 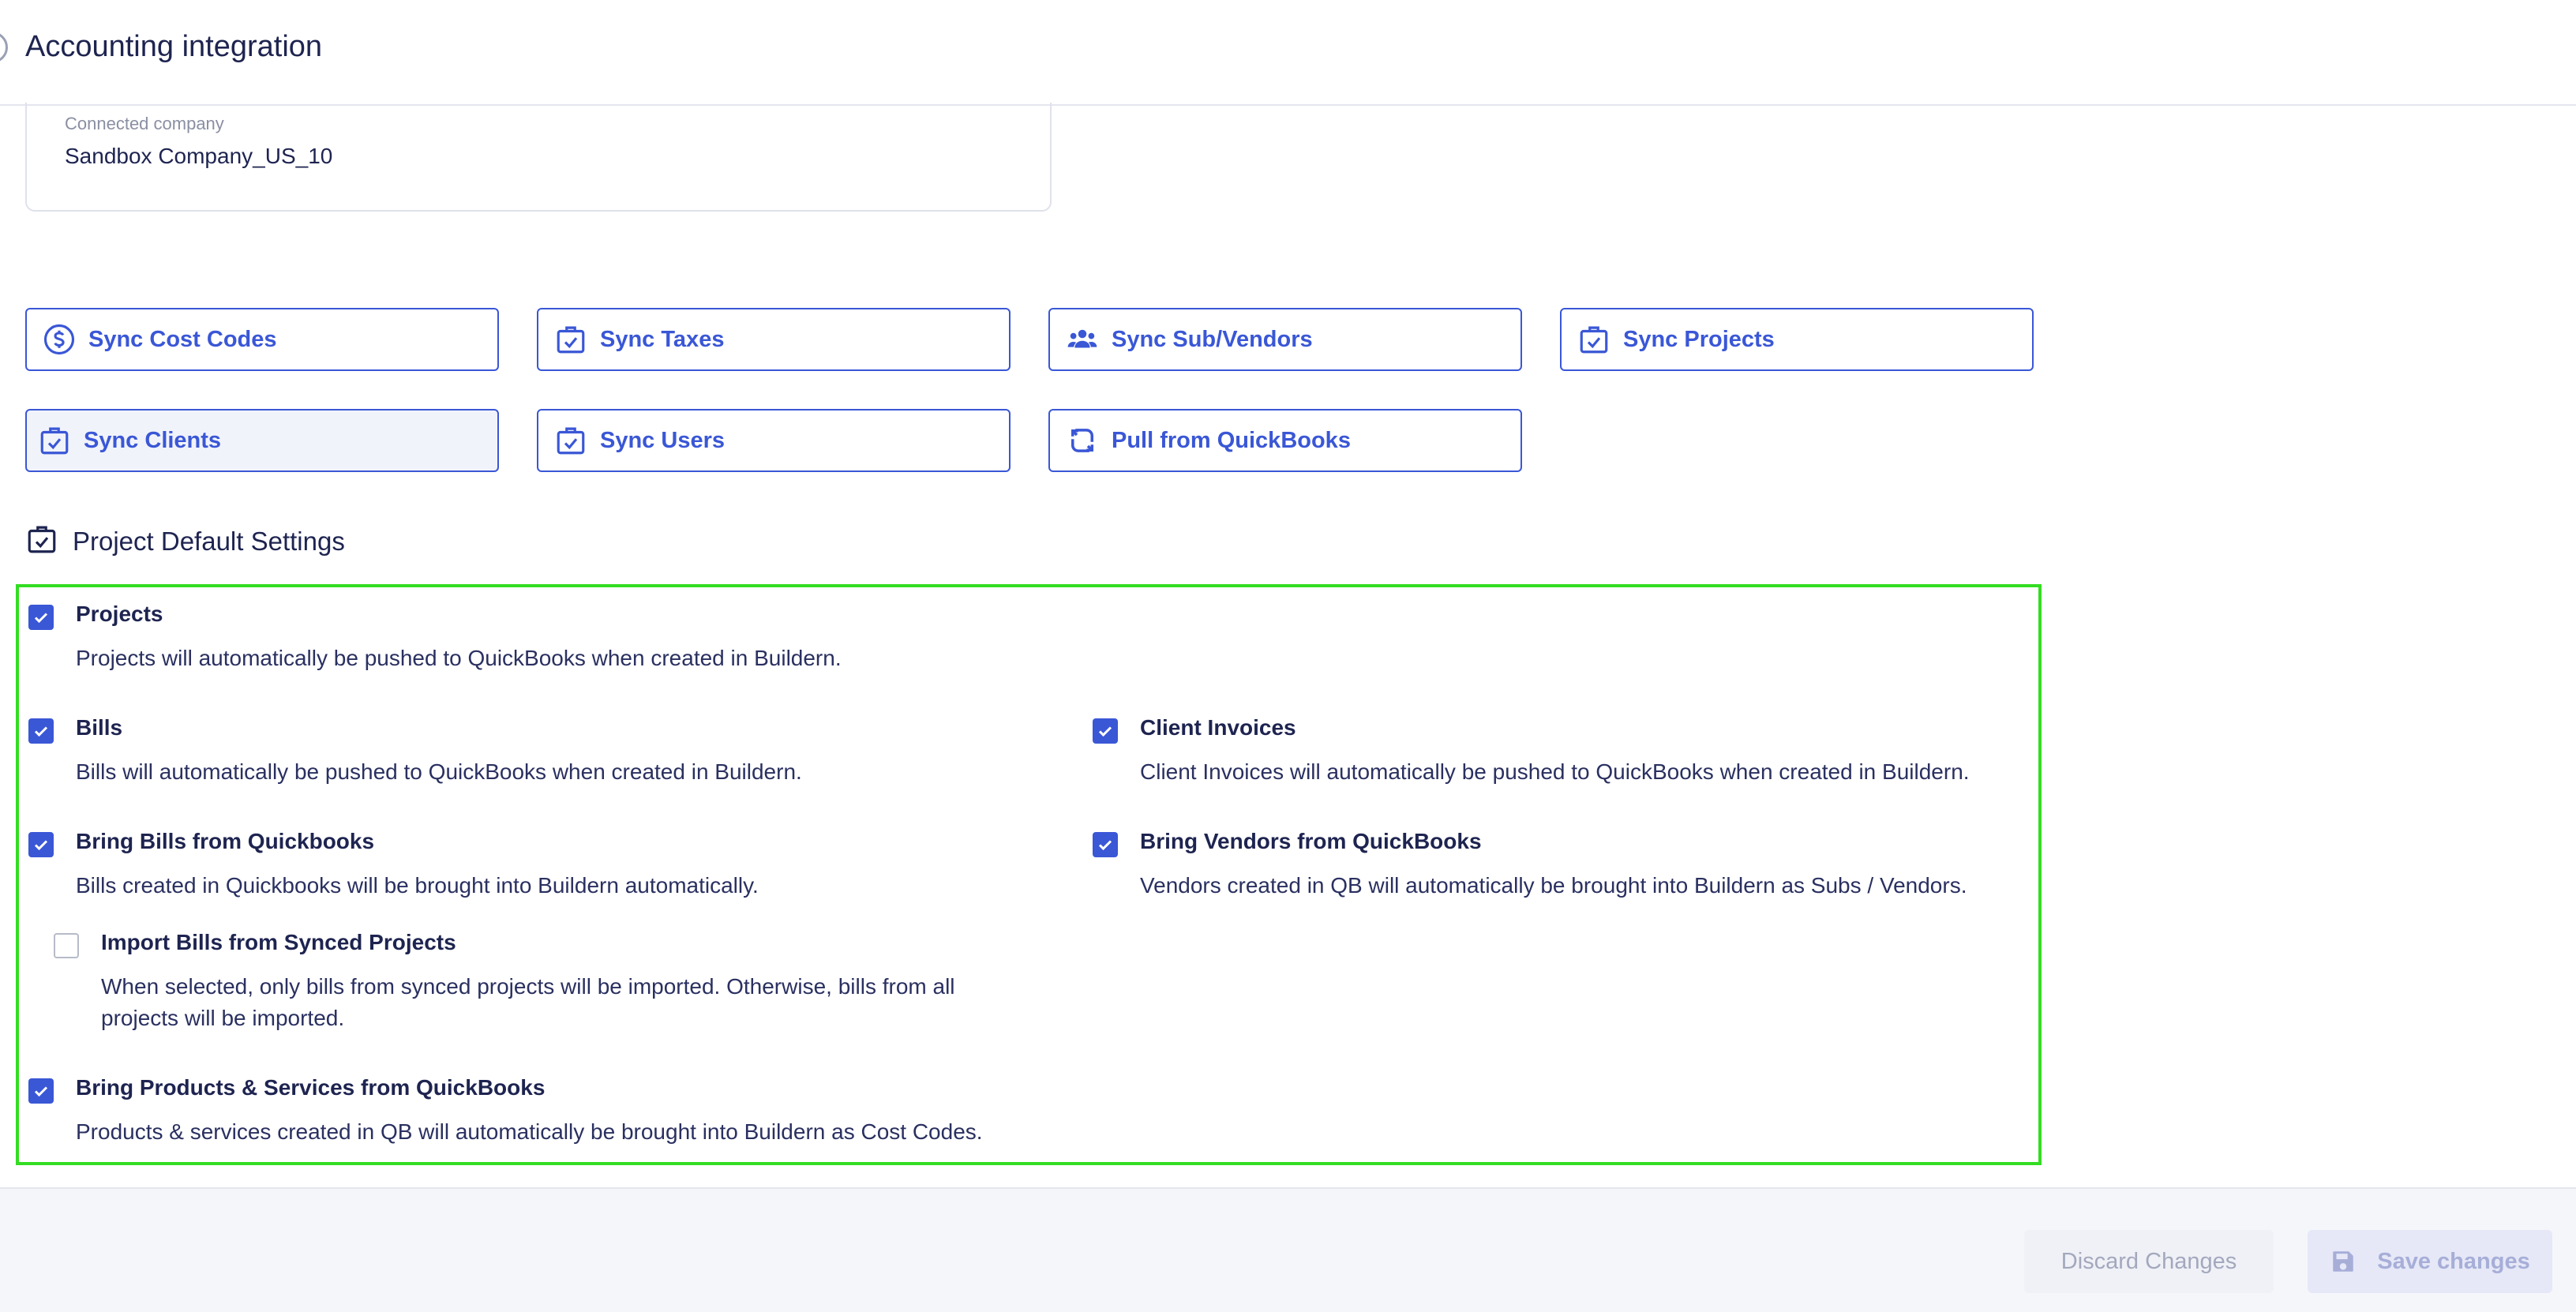 What do you see at coordinates (41, 1091) in the screenshot?
I see `bring-products-checkbox` at bounding box center [41, 1091].